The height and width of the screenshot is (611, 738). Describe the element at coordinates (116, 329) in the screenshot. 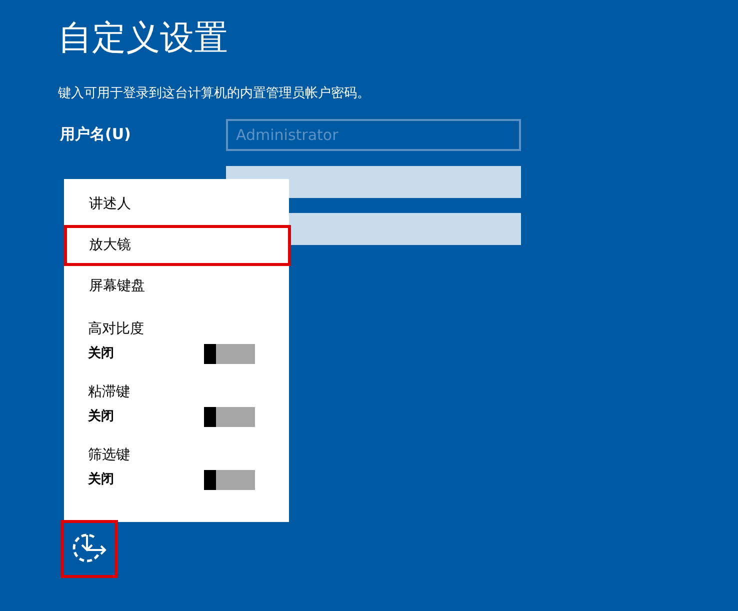

I see `setting-label: 高对比度` at that location.